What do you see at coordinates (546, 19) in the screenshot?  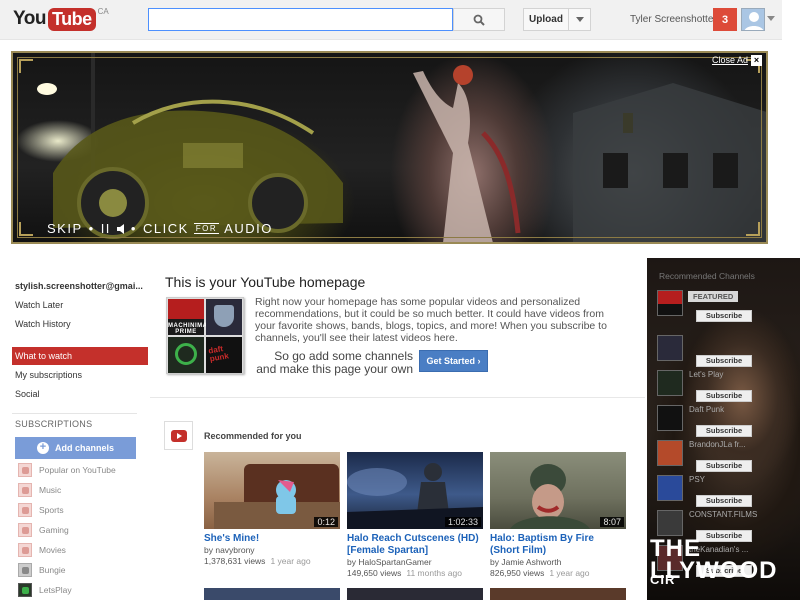 I see `upload-button: Upload` at bounding box center [546, 19].